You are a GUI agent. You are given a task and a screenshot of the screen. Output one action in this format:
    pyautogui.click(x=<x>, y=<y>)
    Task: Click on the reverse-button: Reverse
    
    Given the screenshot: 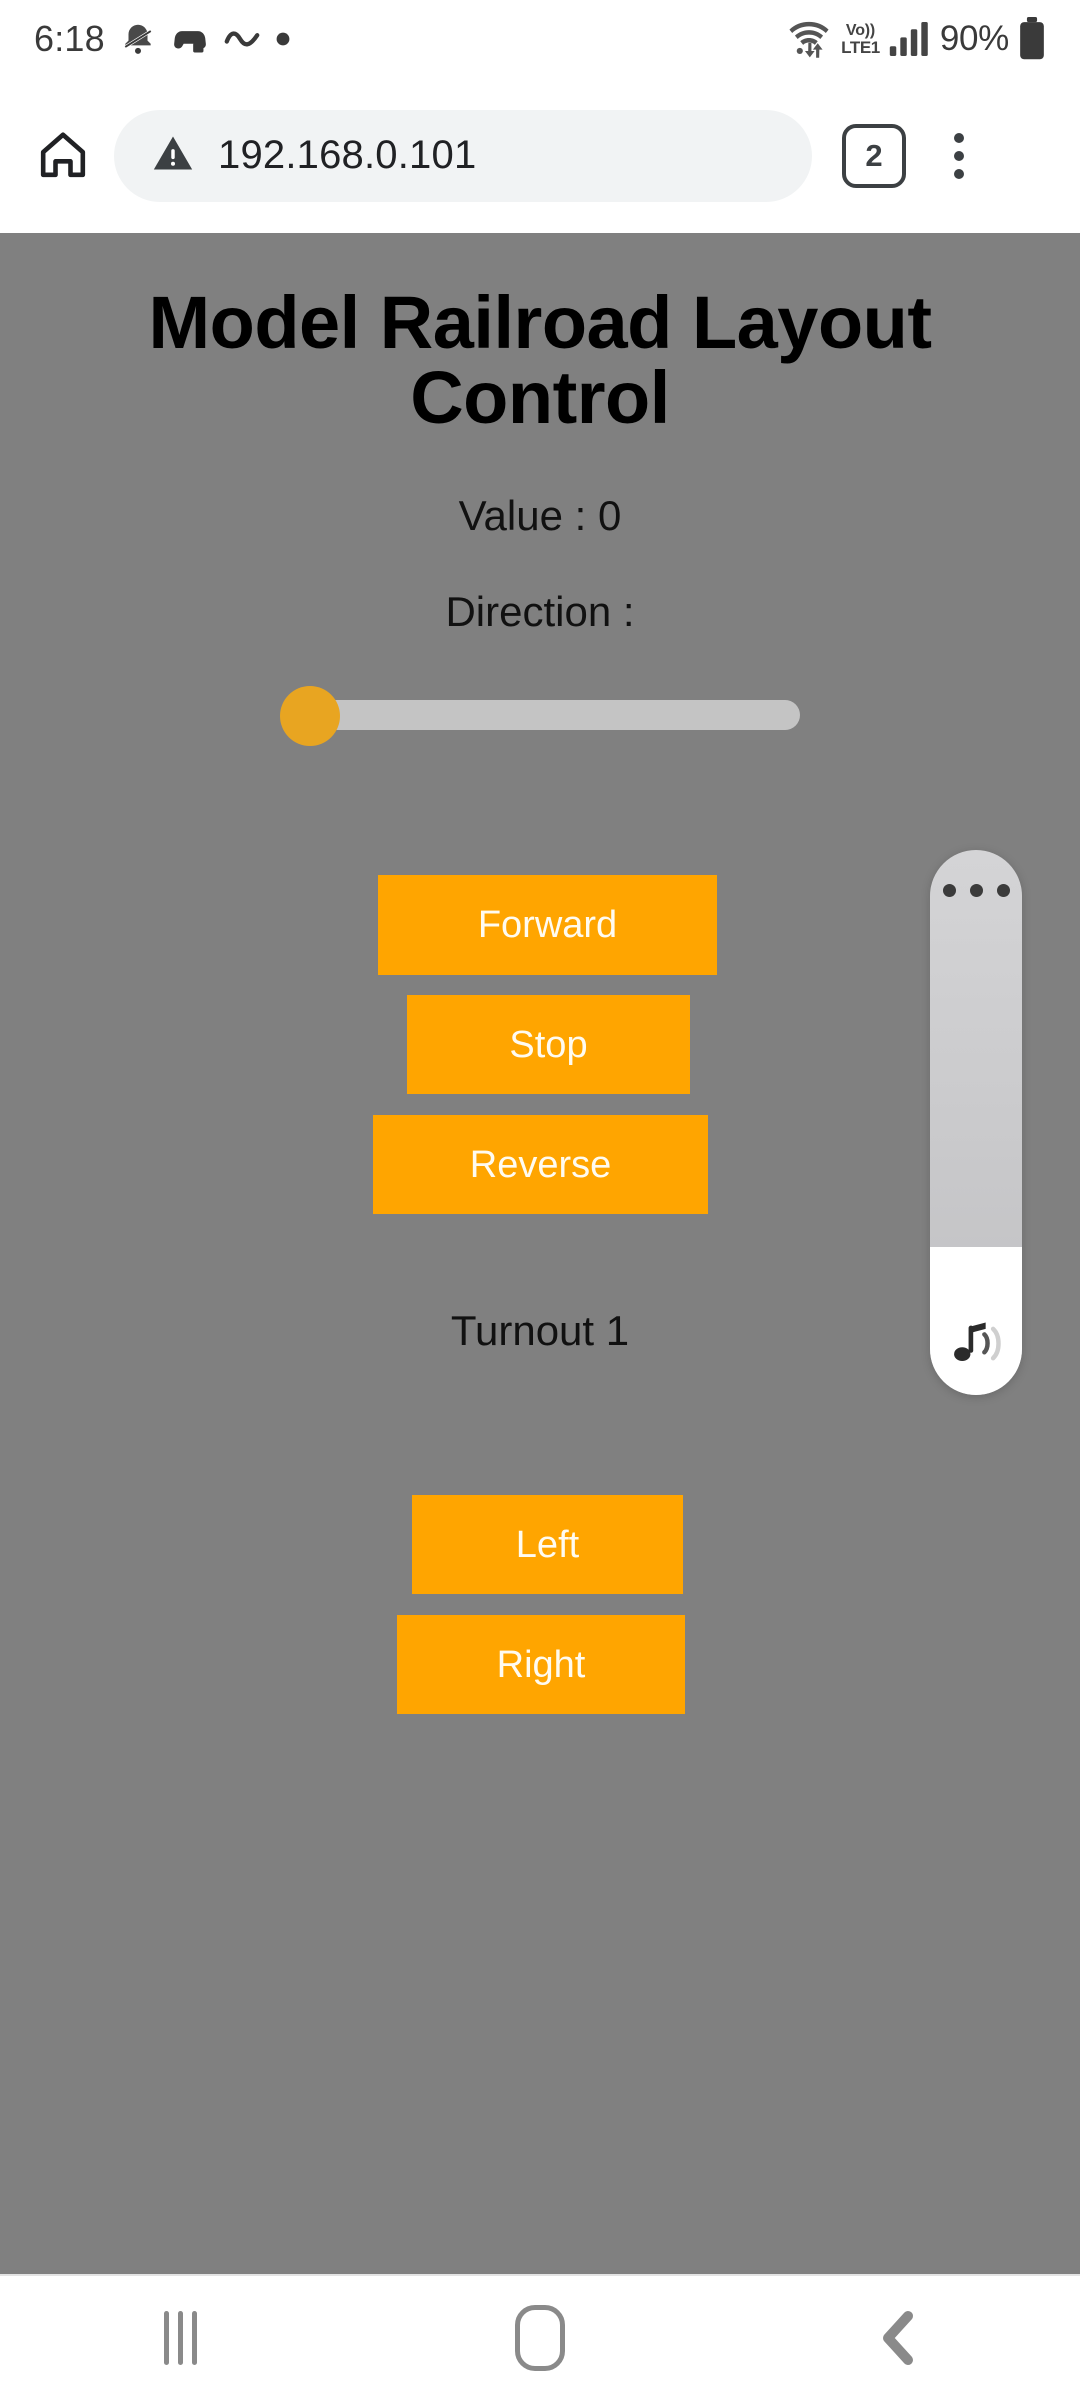 What is the action you would take?
    pyautogui.click(x=540, y=1164)
    